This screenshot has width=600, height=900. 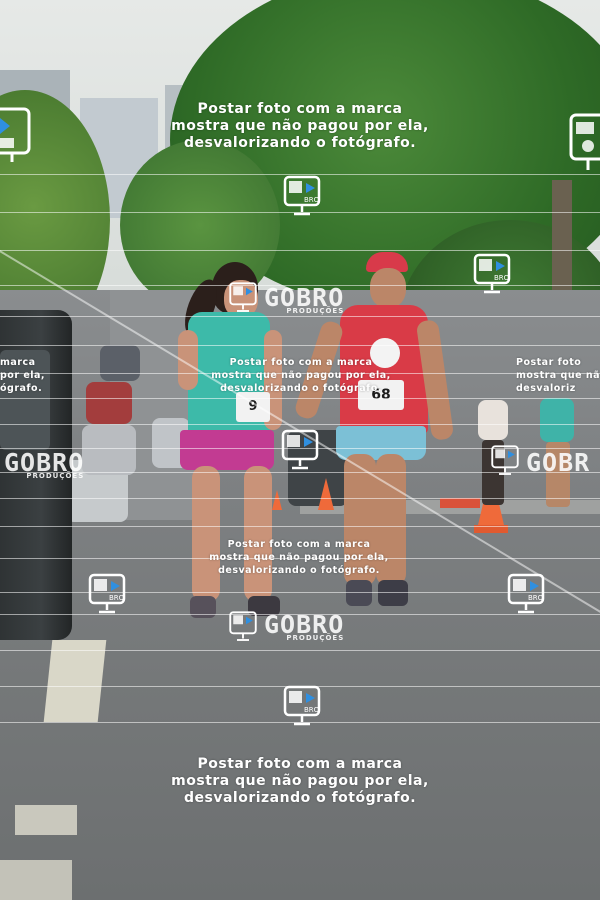 I want to click on barrier, so click(x=460, y=503).